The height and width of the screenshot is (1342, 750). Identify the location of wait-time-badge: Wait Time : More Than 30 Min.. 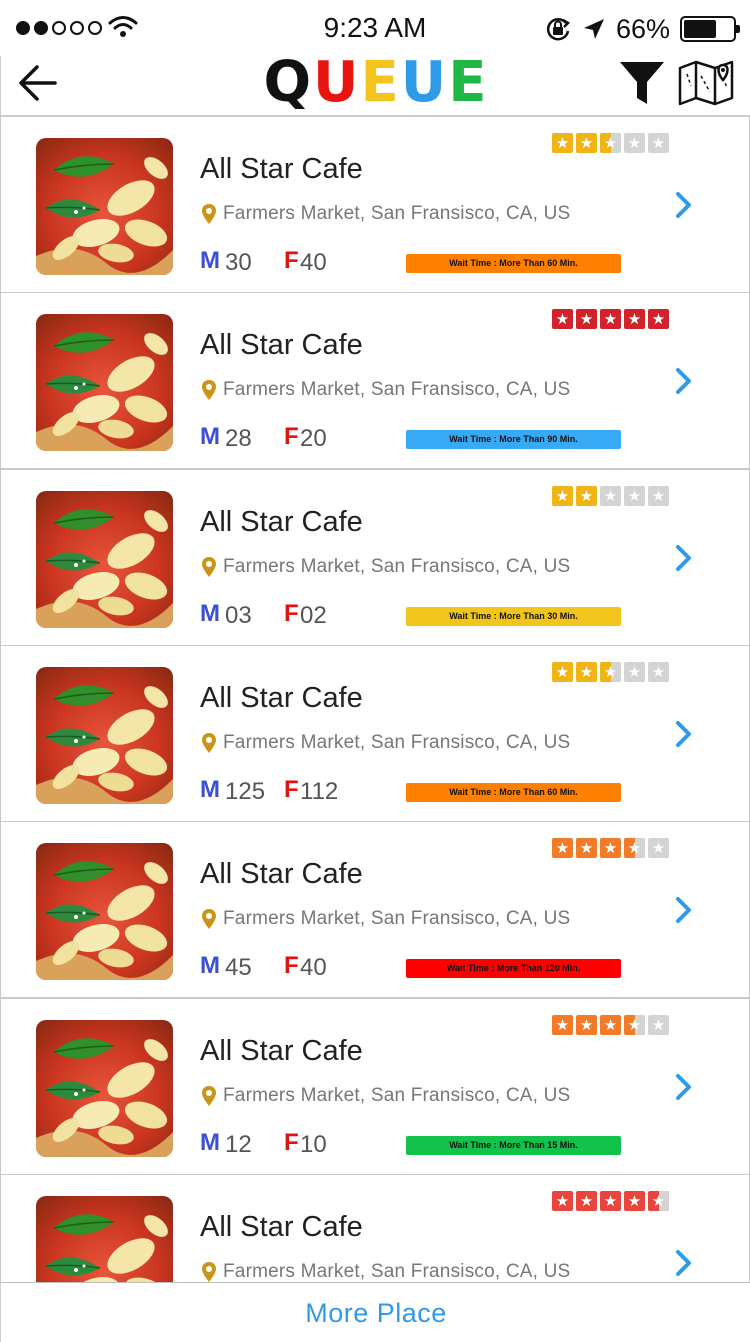
(513, 616).